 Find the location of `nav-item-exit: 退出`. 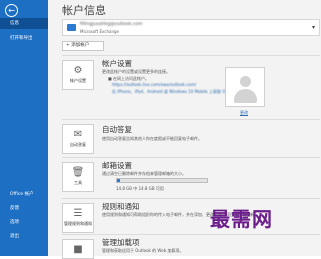

nav-item-exit: 退出 is located at coordinates (24, 236).